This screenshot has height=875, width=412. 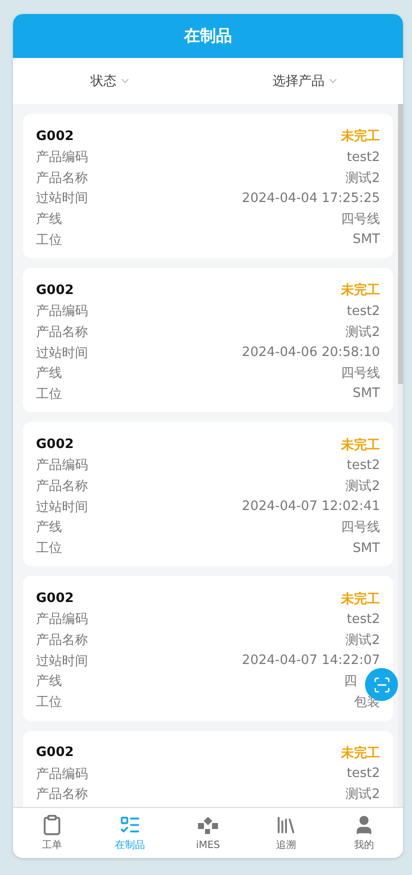 I want to click on filter-dropdown: 选择产品, so click(x=305, y=81).